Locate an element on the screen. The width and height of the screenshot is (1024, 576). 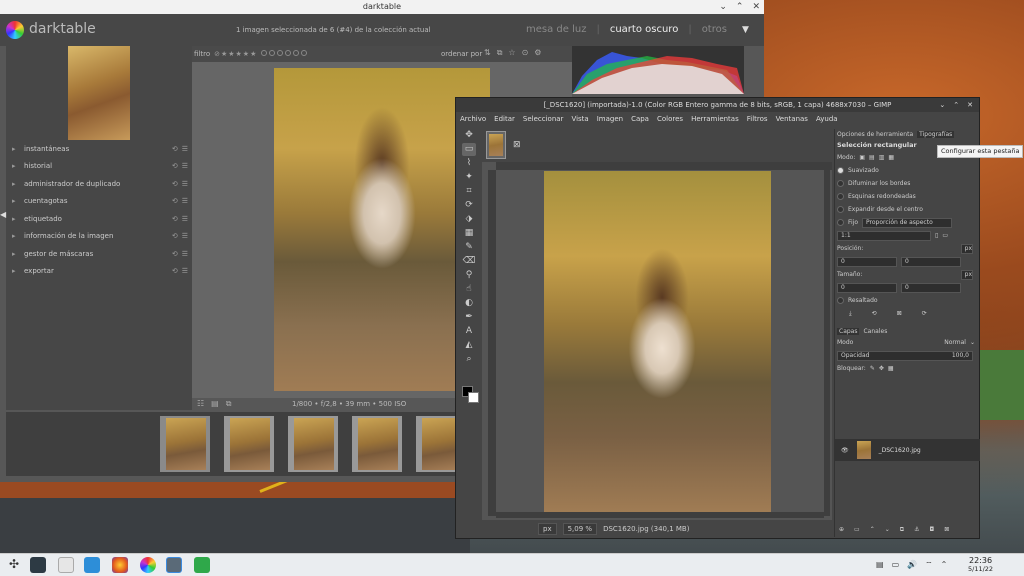
mode-intersect-icon: ▦ is located at coordinates (891, 157).